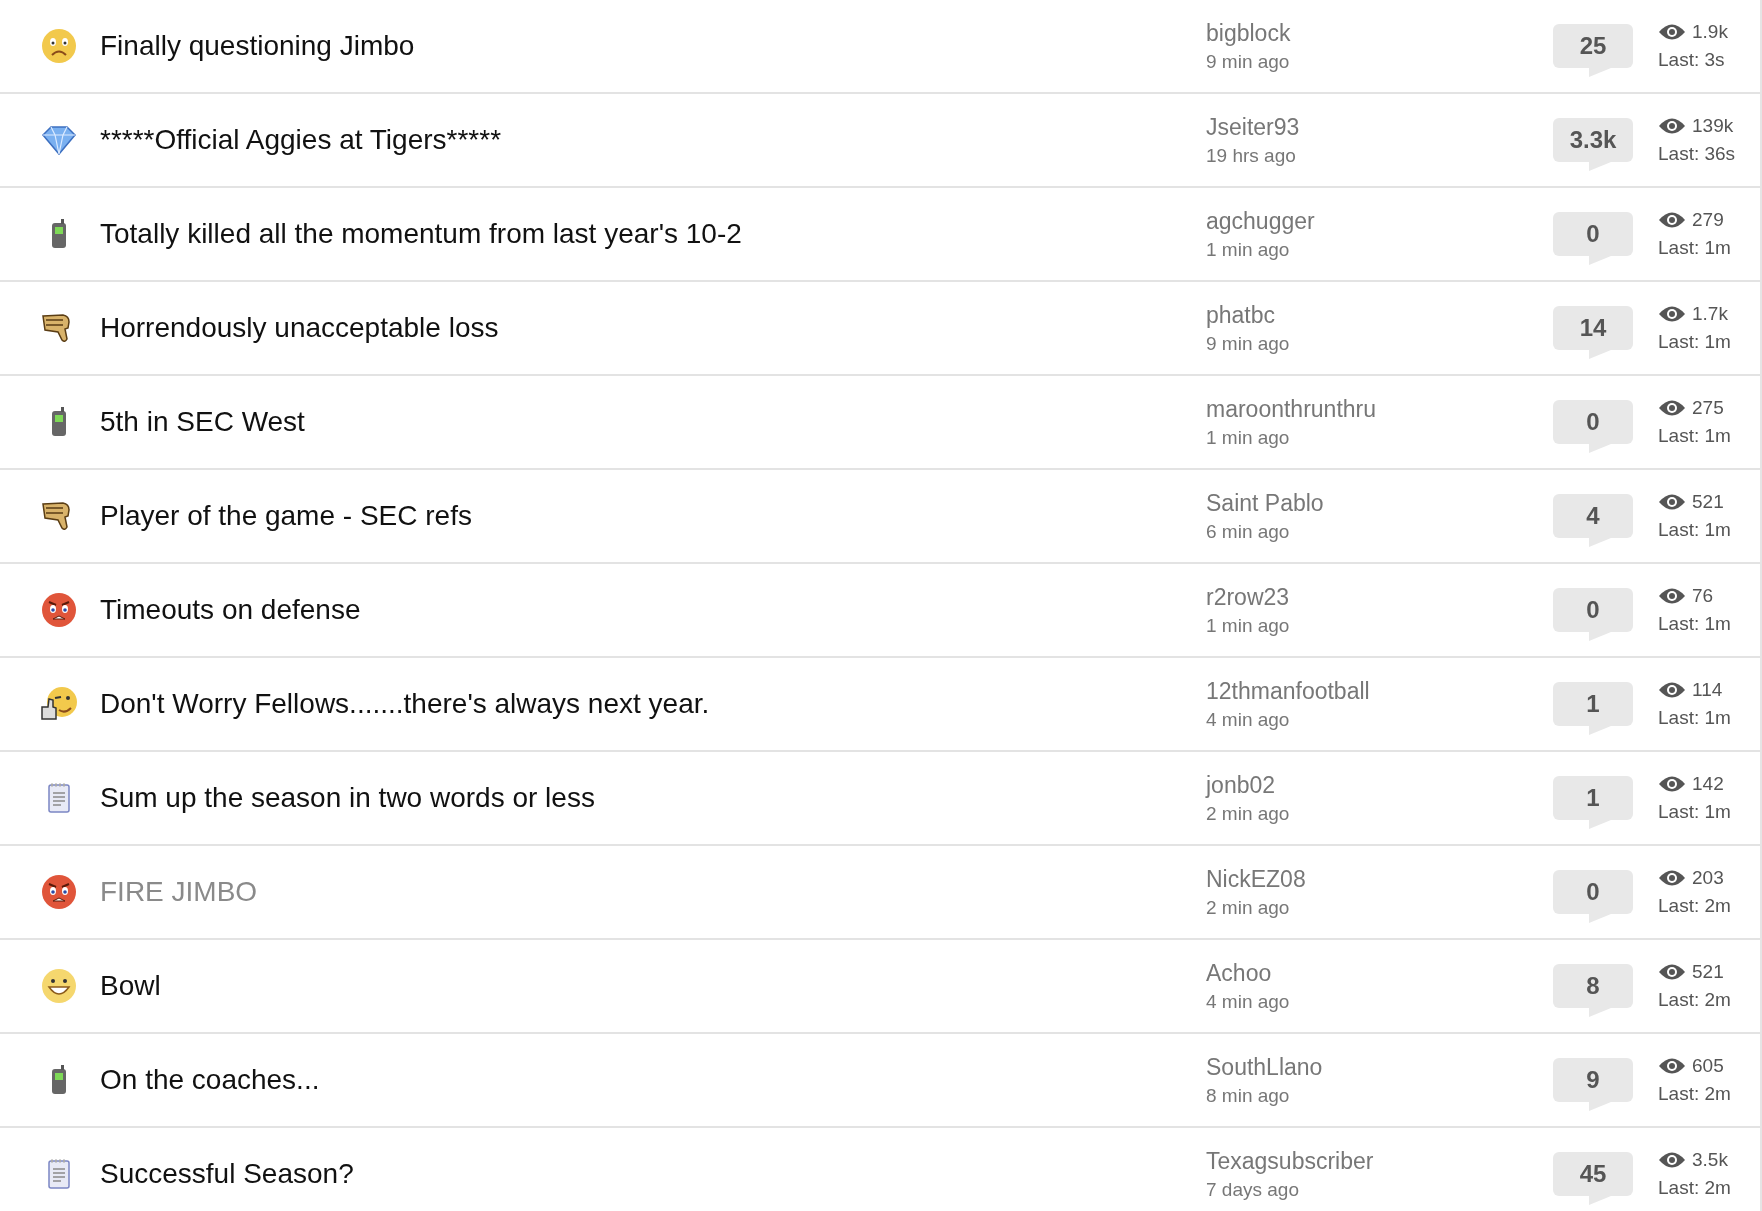 Image resolution: width=1762 pixels, height=1211 pixels. Describe the element at coordinates (1376, 879) in the screenshot. I see `author-link: NickEZ08` at that location.